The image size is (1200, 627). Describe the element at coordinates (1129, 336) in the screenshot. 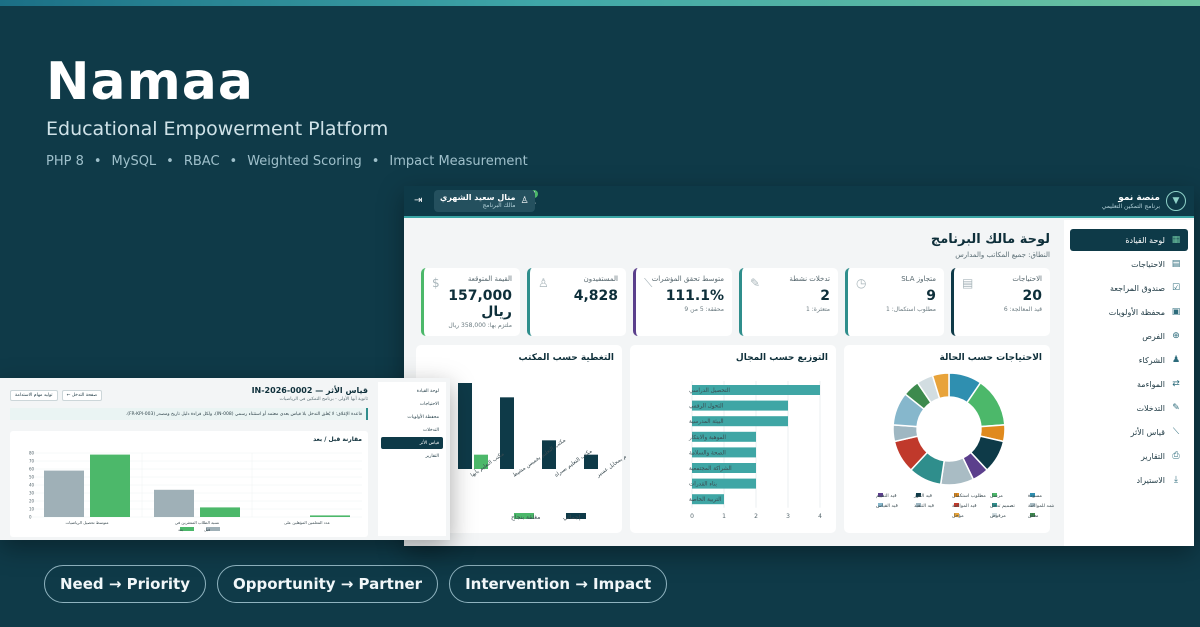

I see `sidebar-item: ⊕ الفرص` at that location.